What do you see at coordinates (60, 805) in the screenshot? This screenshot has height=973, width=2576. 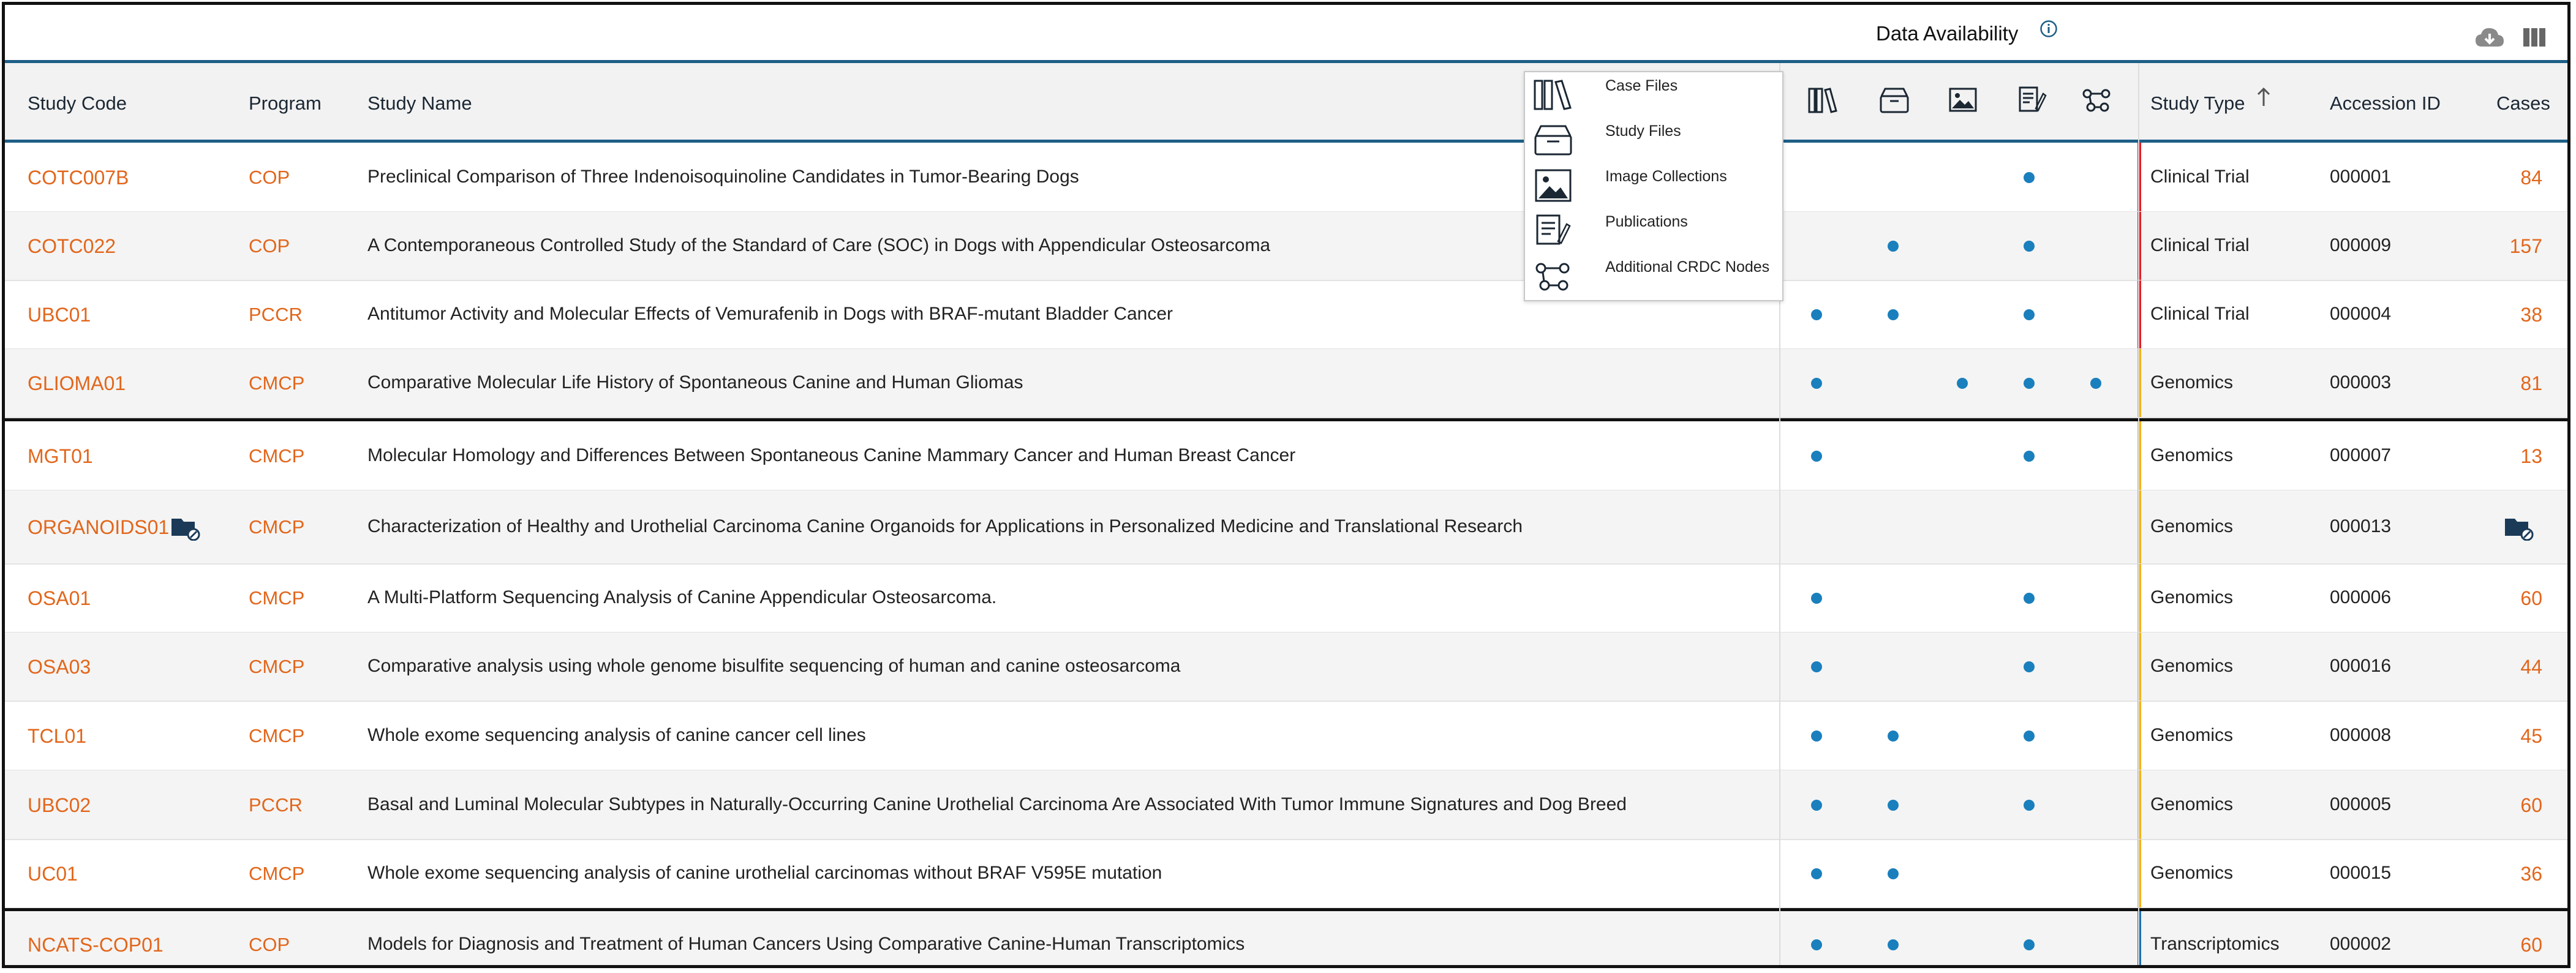 I see `study-code-link: UBC02` at bounding box center [60, 805].